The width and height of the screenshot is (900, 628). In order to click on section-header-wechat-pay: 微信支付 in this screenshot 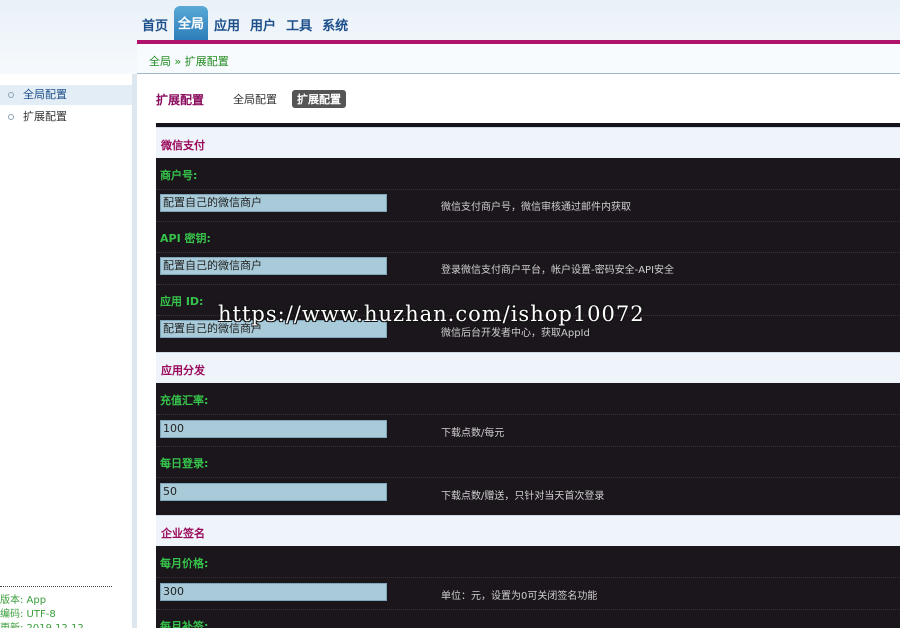, I will do `click(528, 142)`.